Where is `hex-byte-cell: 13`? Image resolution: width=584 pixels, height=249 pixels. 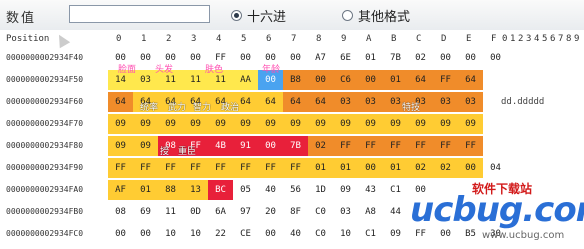
hex-byte-cell: 13 is located at coordinates (195, 190).